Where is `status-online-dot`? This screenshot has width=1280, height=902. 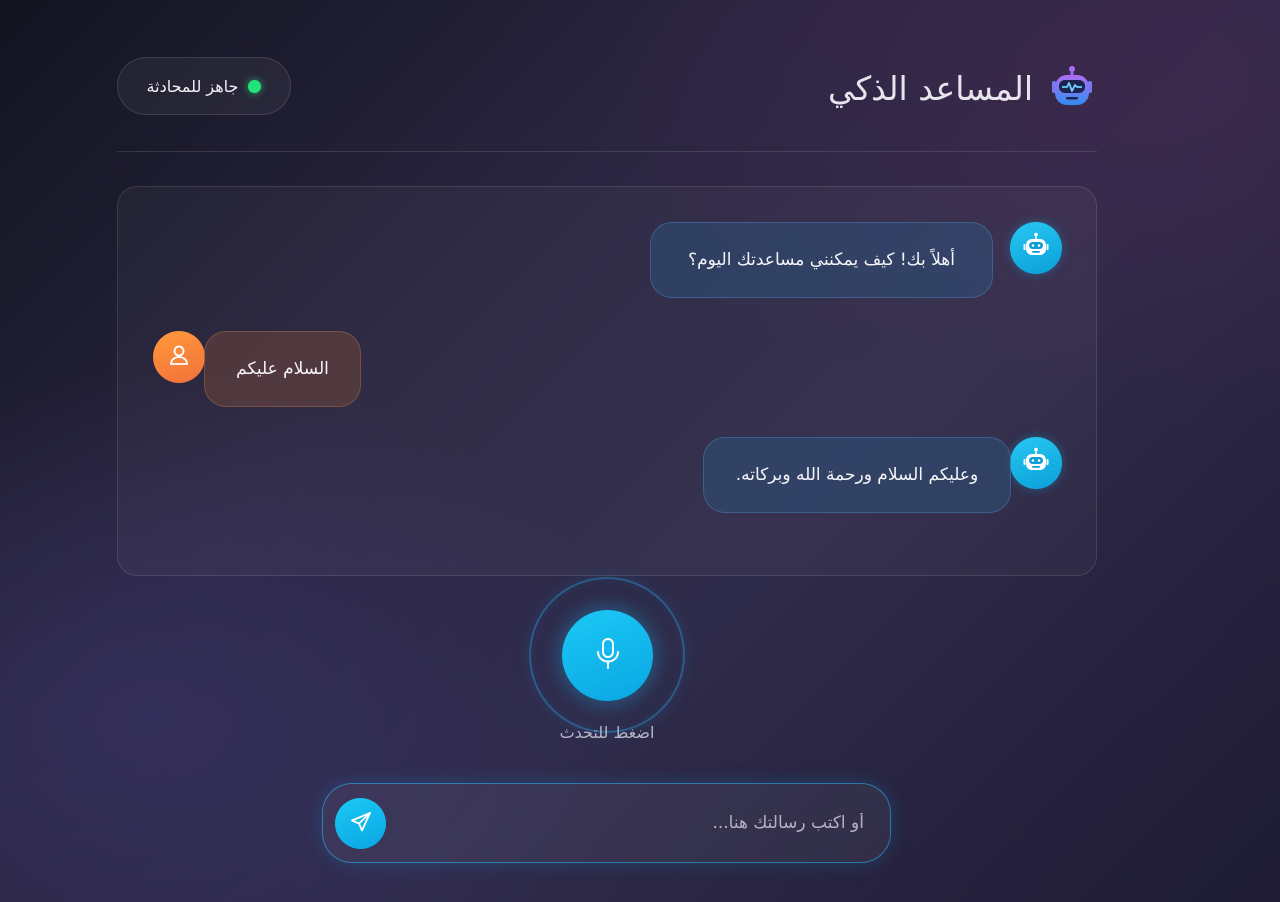 status-online-dot is located at coordinates (255, 86).